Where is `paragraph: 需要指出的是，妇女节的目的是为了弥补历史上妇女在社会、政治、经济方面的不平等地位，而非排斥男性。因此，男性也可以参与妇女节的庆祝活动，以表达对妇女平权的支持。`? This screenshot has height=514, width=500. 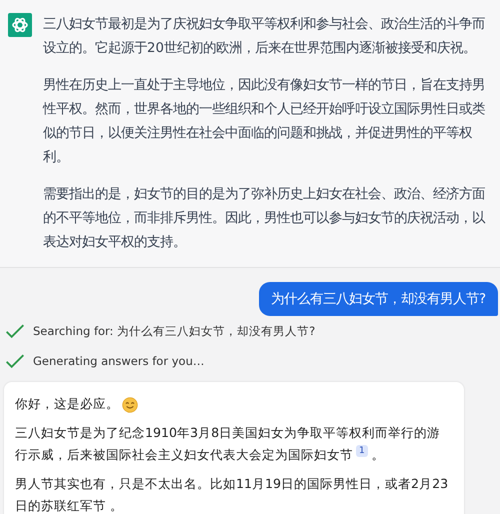 paragraph: 需要指出的是，妇女节的目的是为了弥补历史上妇女在社会、政治、经济方面的不平等地位，而非排斥男性。因此，男性也可以参与妇女节的庆祝活动，以表达对妇女平权的支持。 is located at coordinates (264, 219).